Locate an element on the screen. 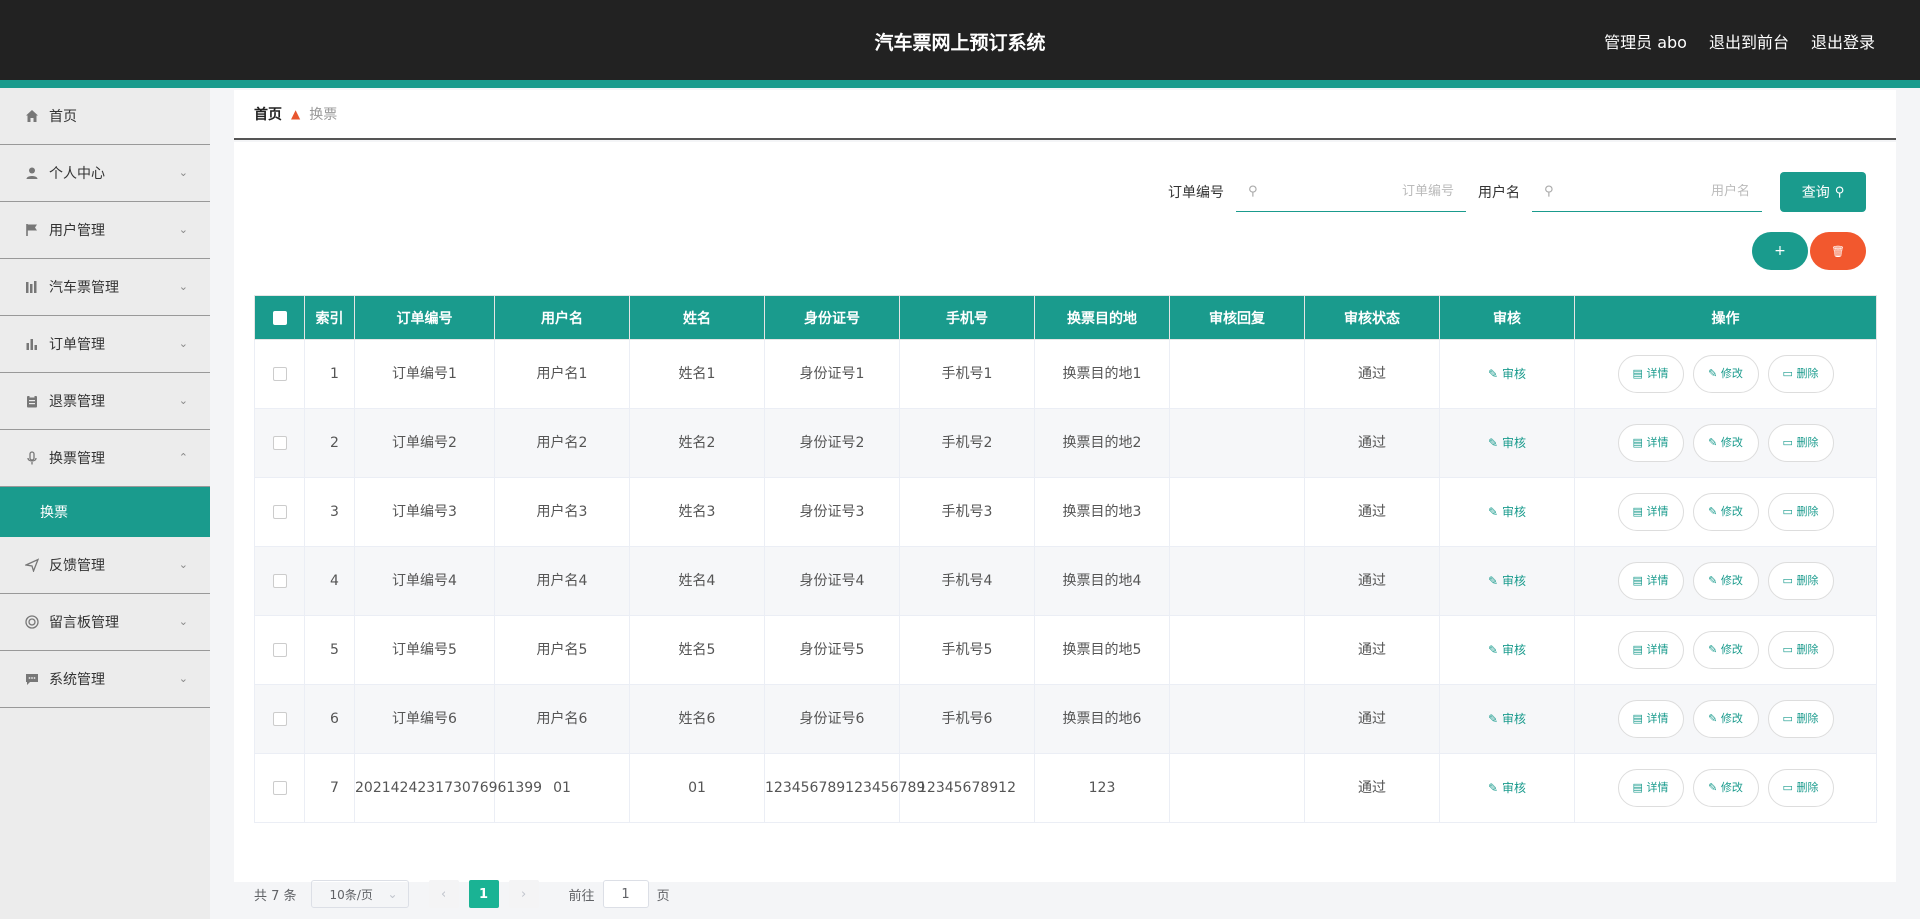  breadcrumb-home: 首页 is located at coordinates (268, 114).